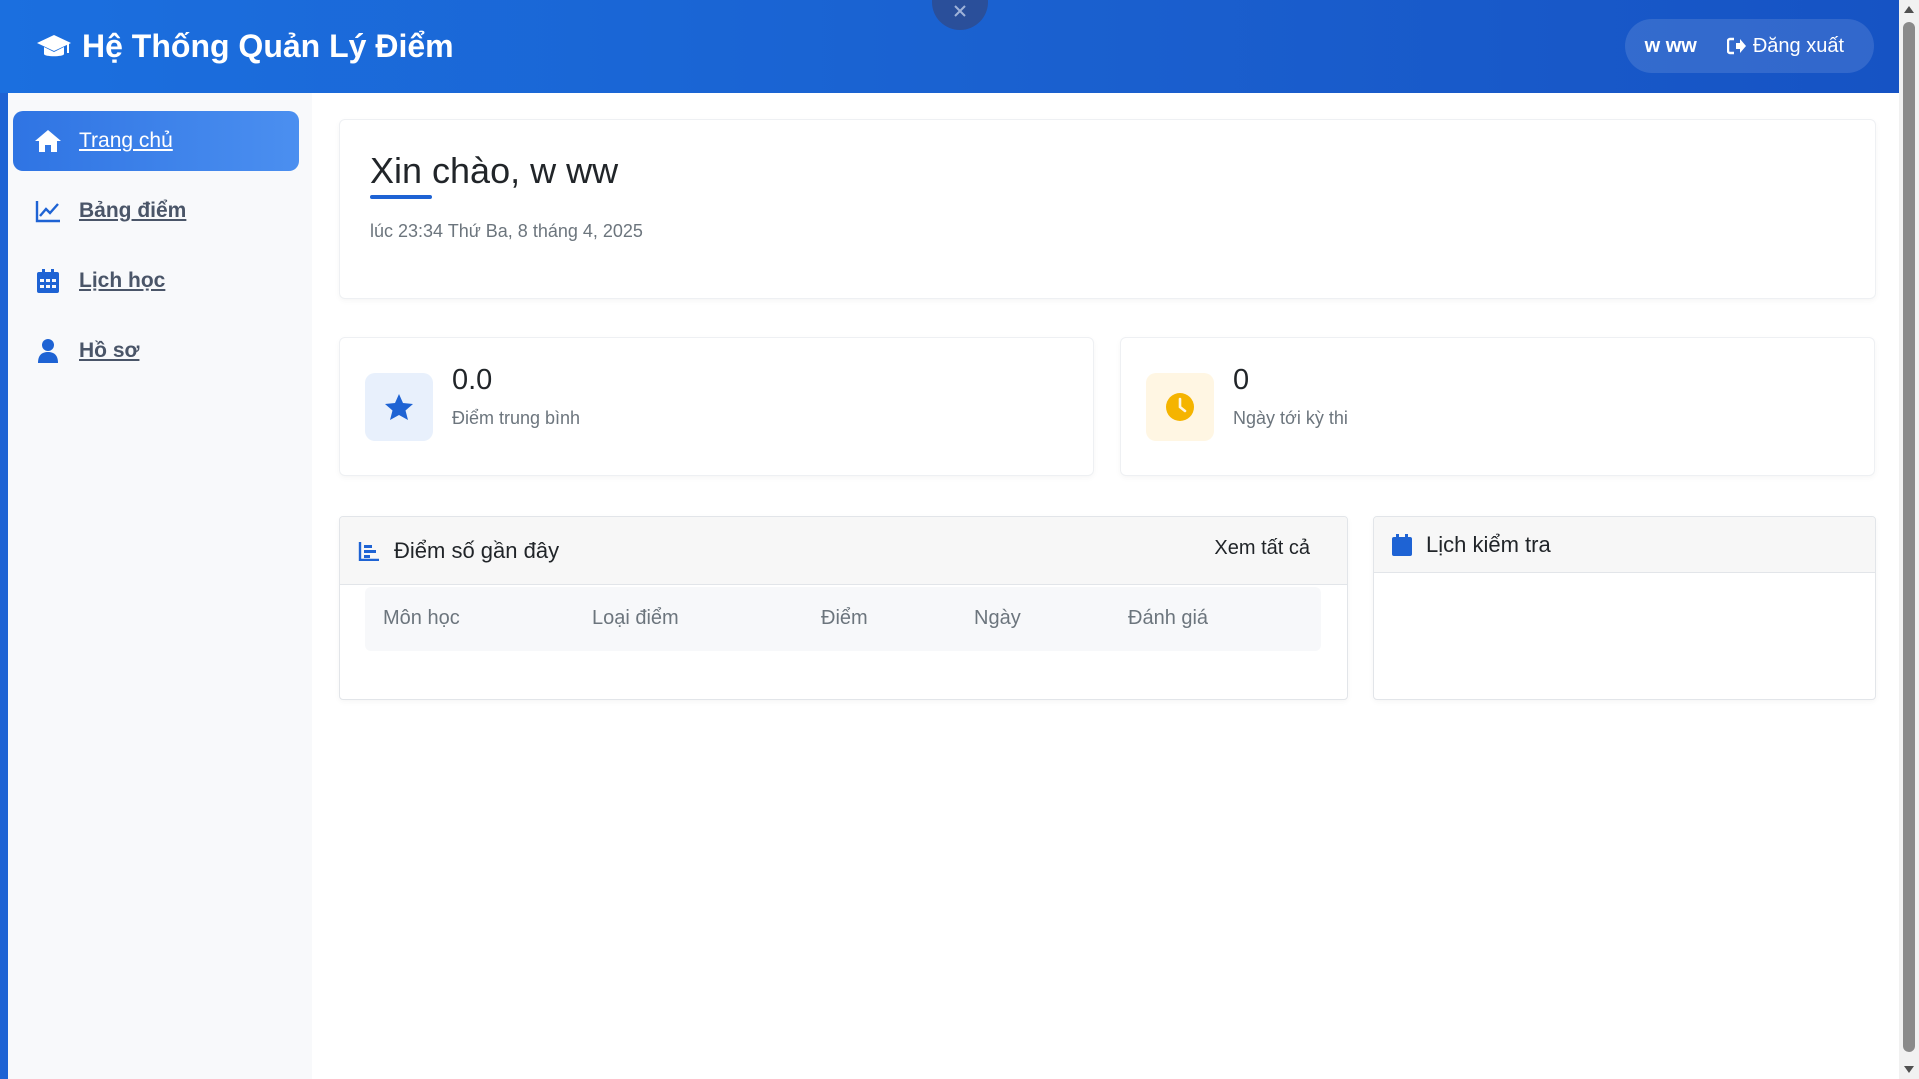 This screenshot has width=1919, height=1079. What do you see at coordinates (1624, 608) in the screenshot?
I see `exam-schedule-panel: Lịch kiểm tra` at bounding box center [1624, 608].